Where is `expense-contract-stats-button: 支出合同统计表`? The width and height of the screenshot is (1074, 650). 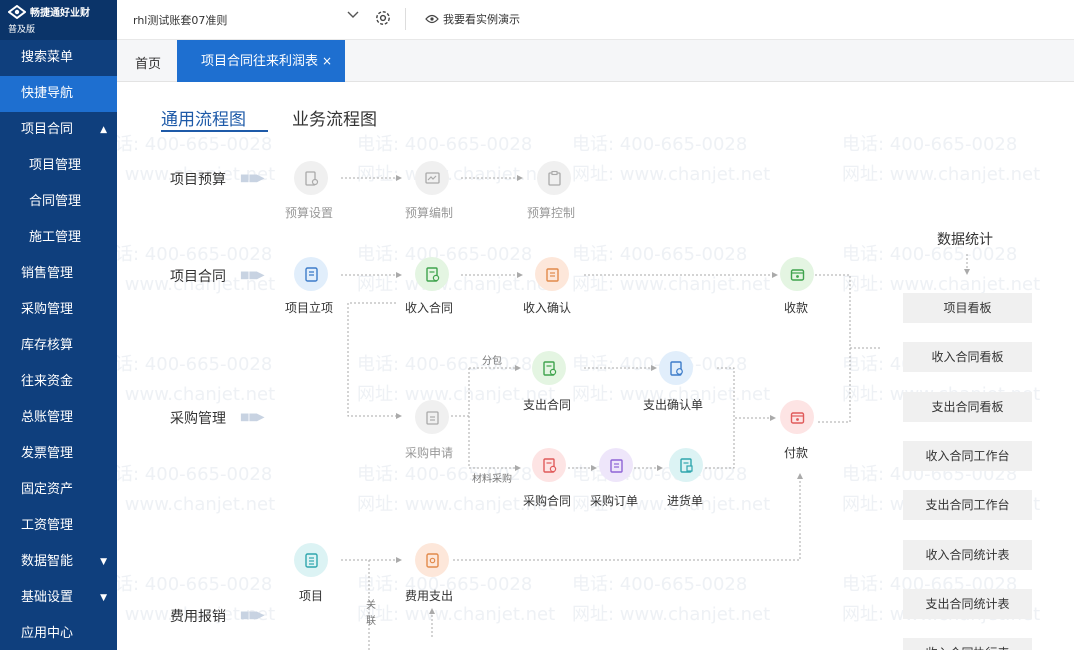 expense-contract-stats-button: 支出合同统计表 is located at coordinates (967, 604).